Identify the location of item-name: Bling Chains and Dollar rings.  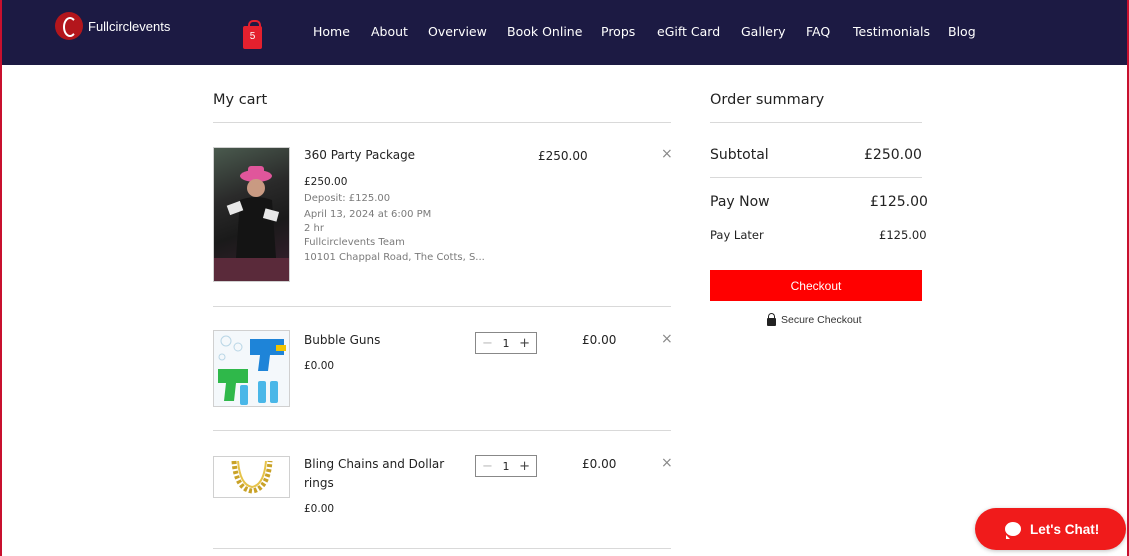
(379, 474).